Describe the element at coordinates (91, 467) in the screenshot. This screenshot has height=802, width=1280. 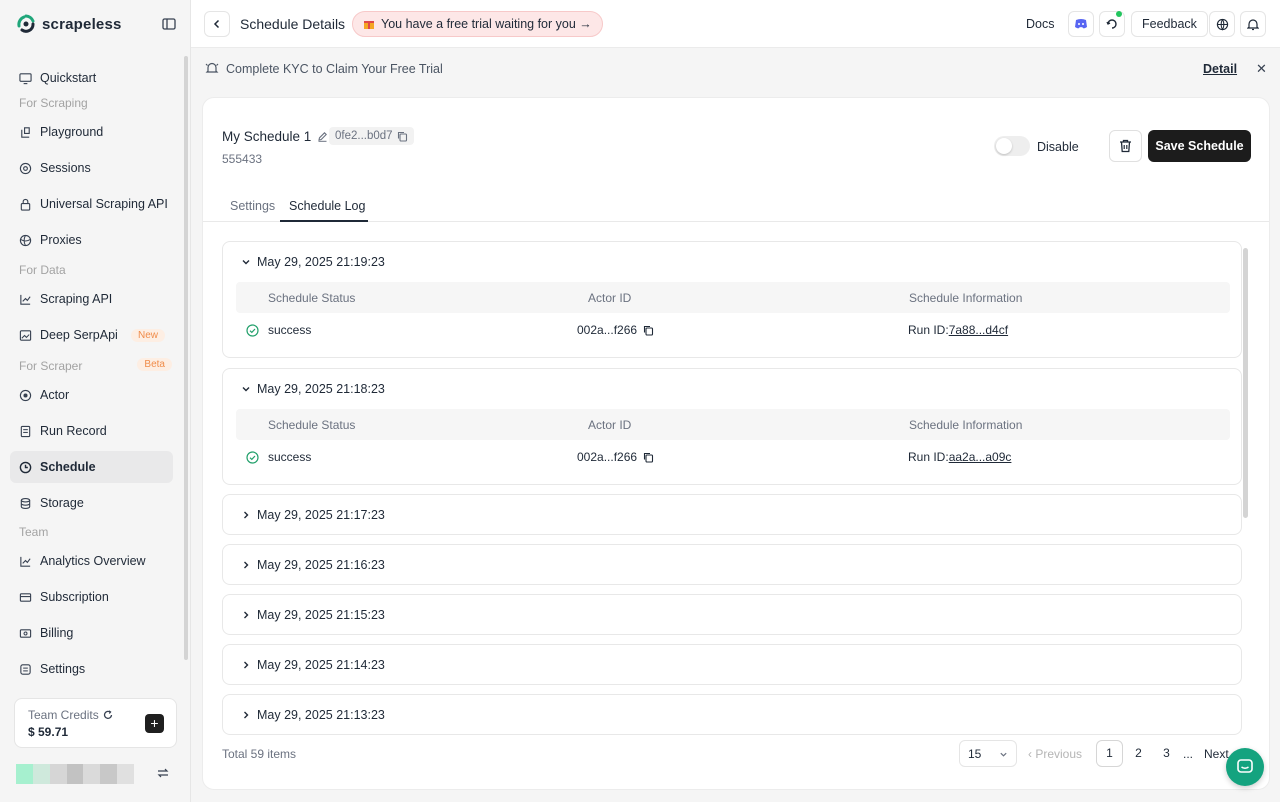
I see `sidebar-item-schedule: Schedule` at that location.